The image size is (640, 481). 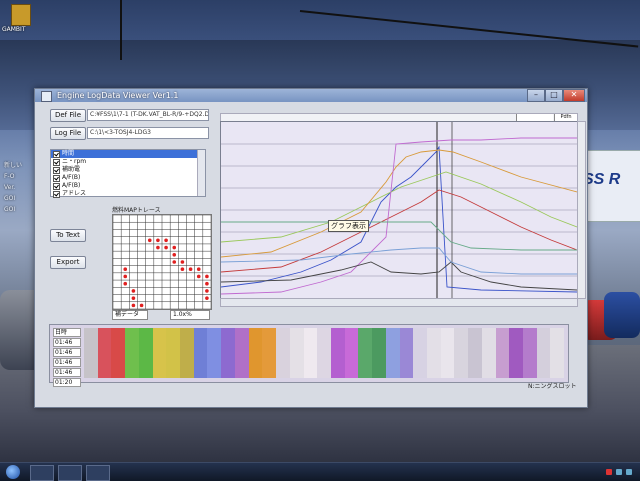 I want to click on channel-list: 時間 ニ・rpm 補助電 A/F(B) A/F(B) アドレス, so click(x=128, y=173).